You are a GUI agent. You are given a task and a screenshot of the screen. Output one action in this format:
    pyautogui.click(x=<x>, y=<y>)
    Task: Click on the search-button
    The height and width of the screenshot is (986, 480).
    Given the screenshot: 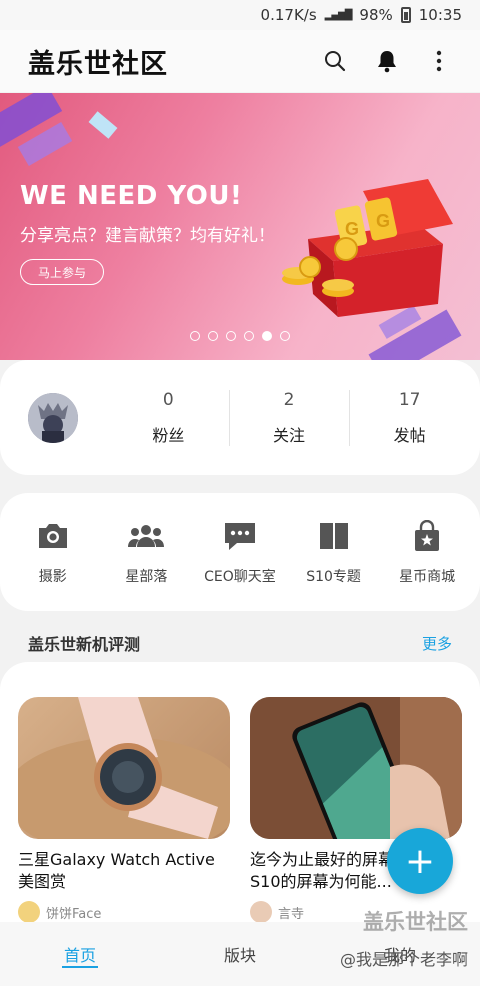 What is the action you would take?
    pyautogui.click(x=335, y=61)
    